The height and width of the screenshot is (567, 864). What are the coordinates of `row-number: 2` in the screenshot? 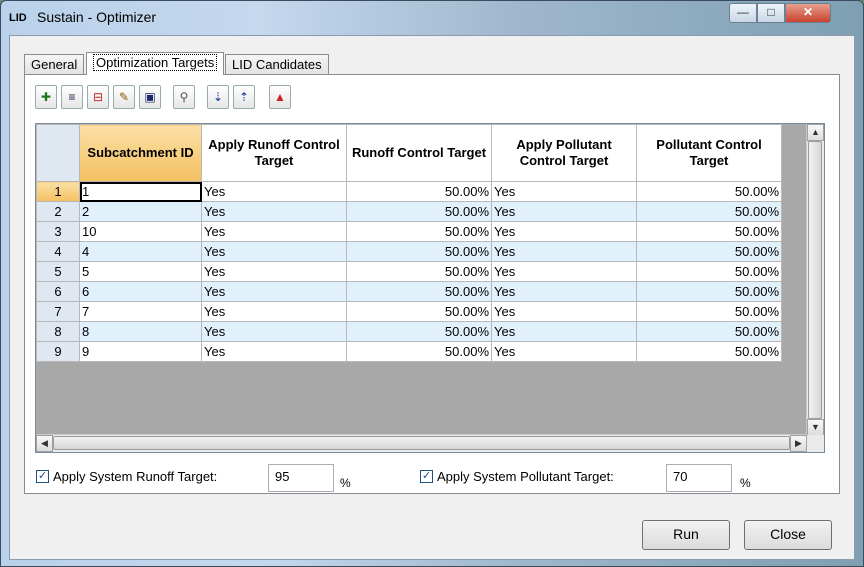 It's located at (58, 211).